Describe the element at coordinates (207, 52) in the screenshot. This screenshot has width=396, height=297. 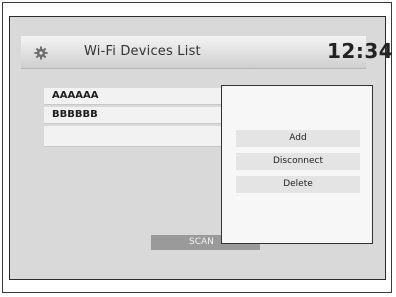
I see `title-bar: Wi-Fi Devices List 12:34` at that location.